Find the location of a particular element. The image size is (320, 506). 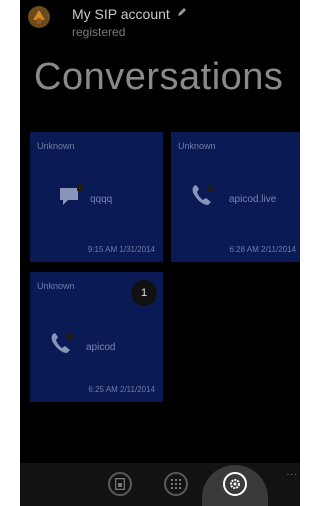

tile-timestamp: 6:28 AM 2/11/2014 is located at coordinates (262, 249).